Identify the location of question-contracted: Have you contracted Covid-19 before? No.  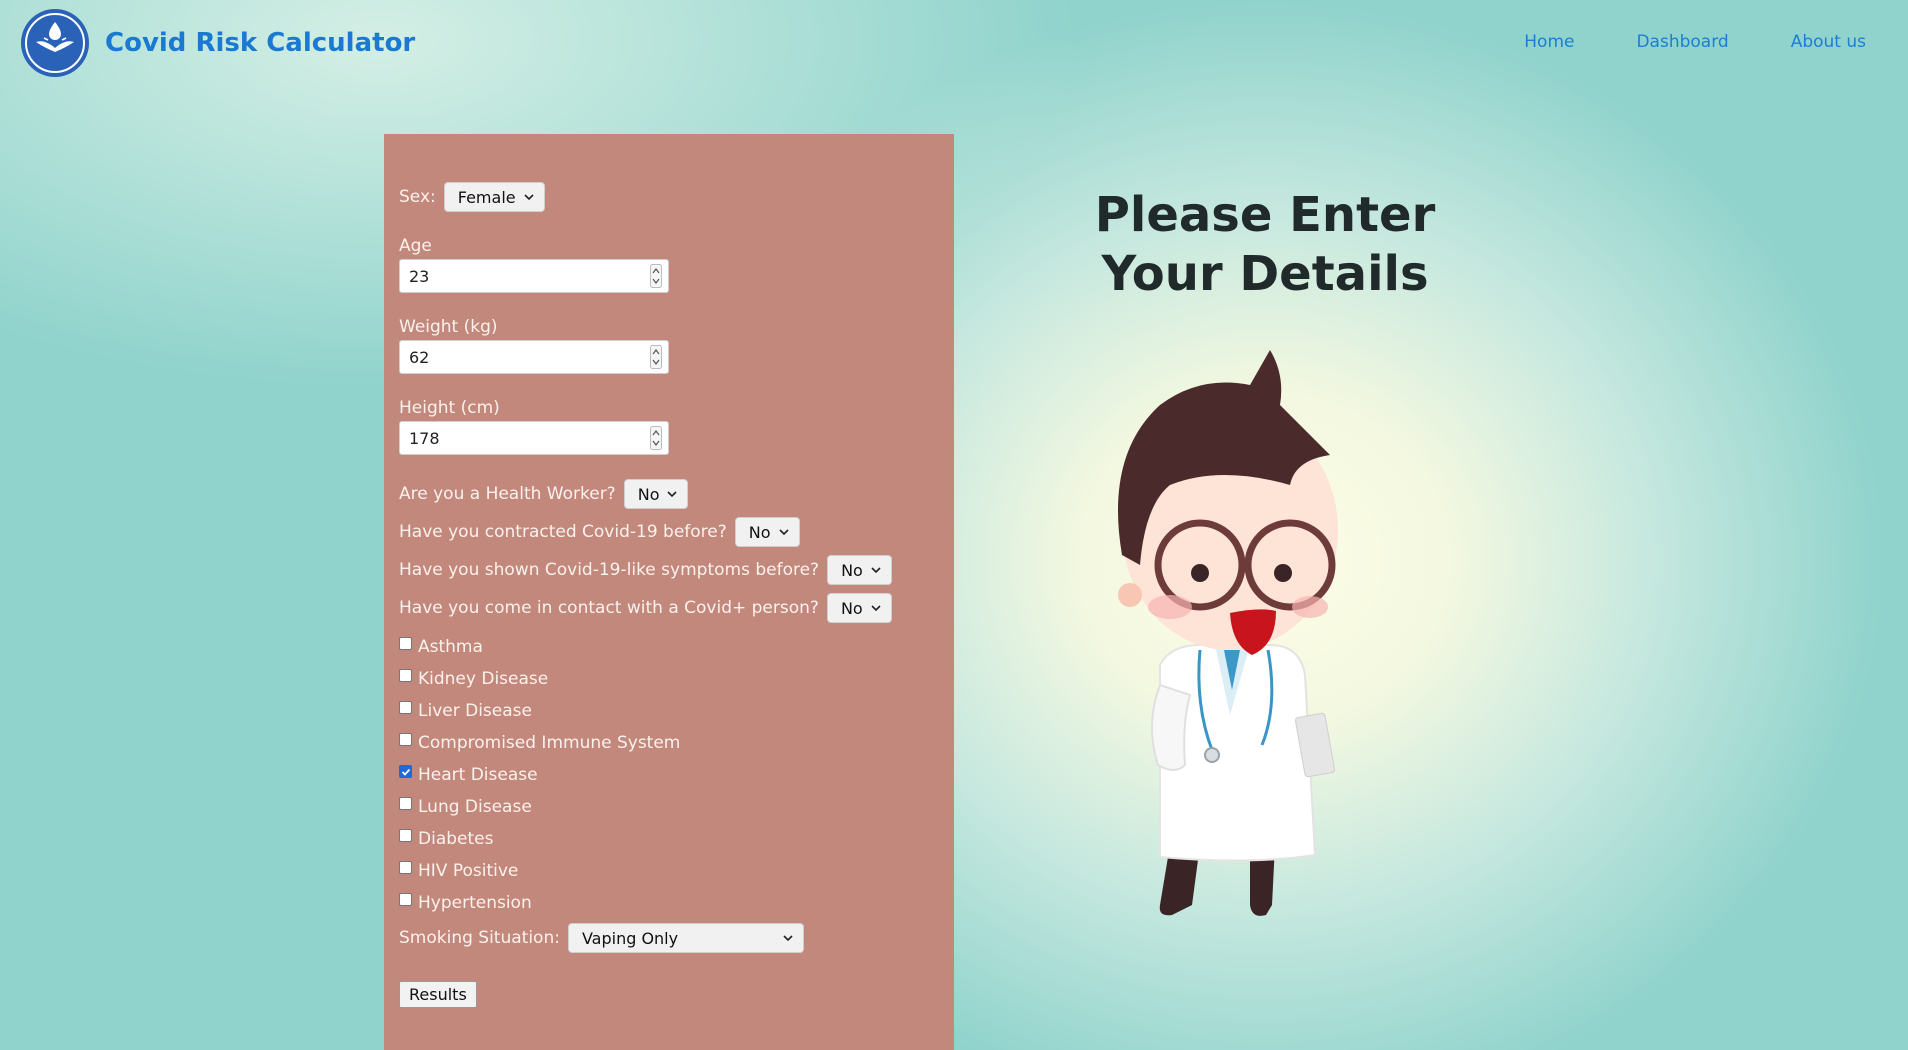
(676, 532).